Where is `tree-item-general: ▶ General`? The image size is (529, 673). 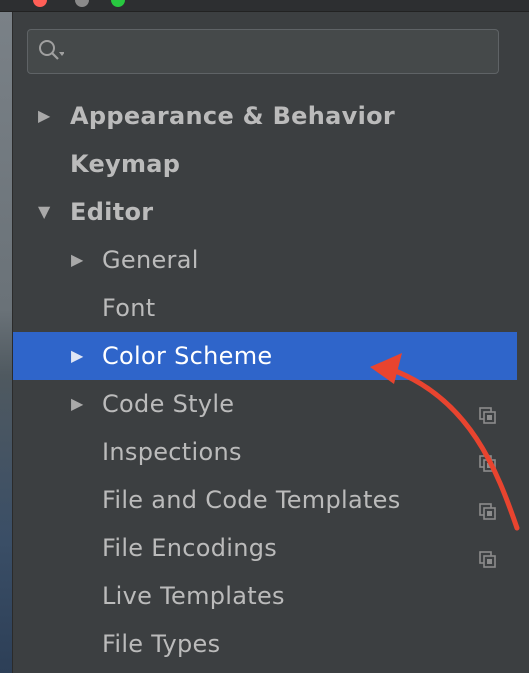
tree-item-general: ▶ General is located at coordinates (265, 260).